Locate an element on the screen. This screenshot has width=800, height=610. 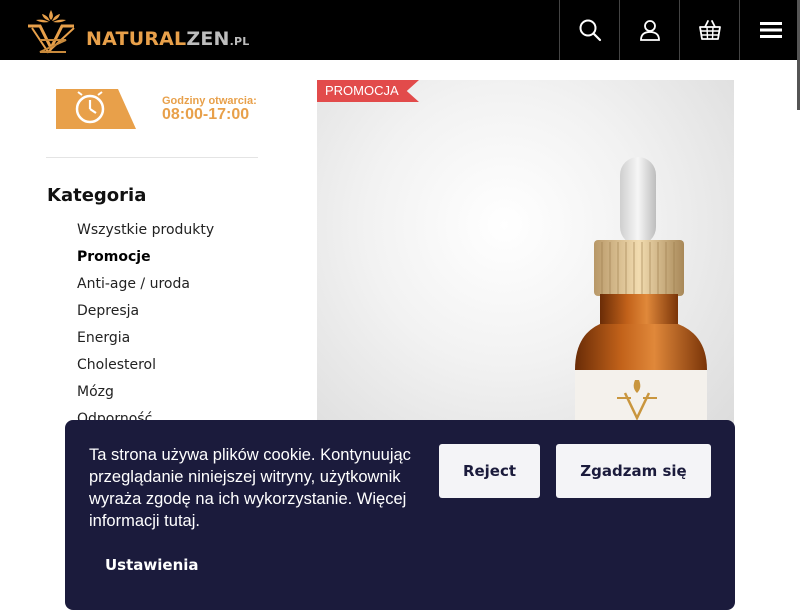
hours-time: 08:00-17:00 is located at coordinates (206, 114).